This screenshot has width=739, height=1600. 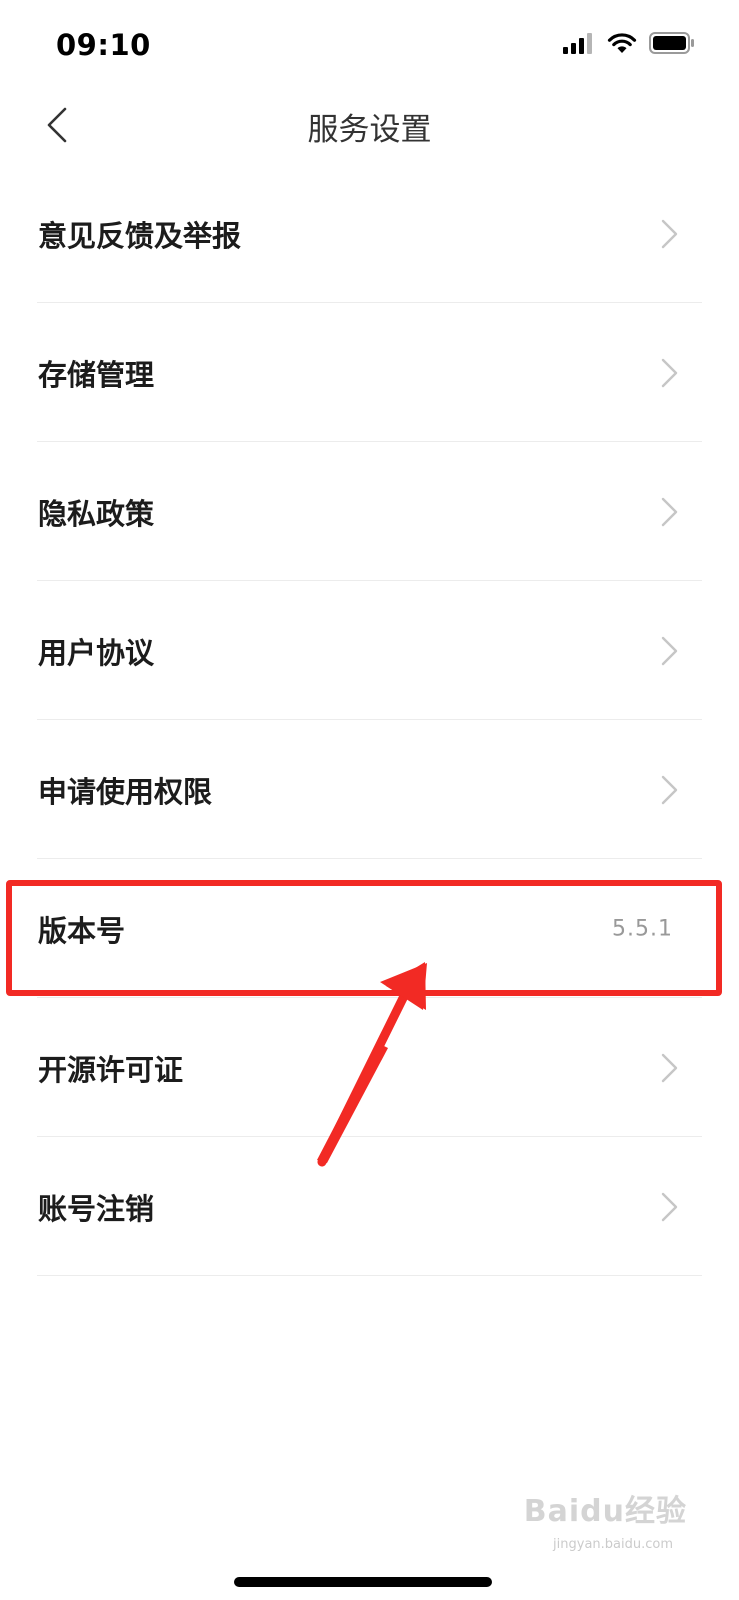 I want to click on settings-item-permissions: 申请使用权限, so click(x=369, y=789).